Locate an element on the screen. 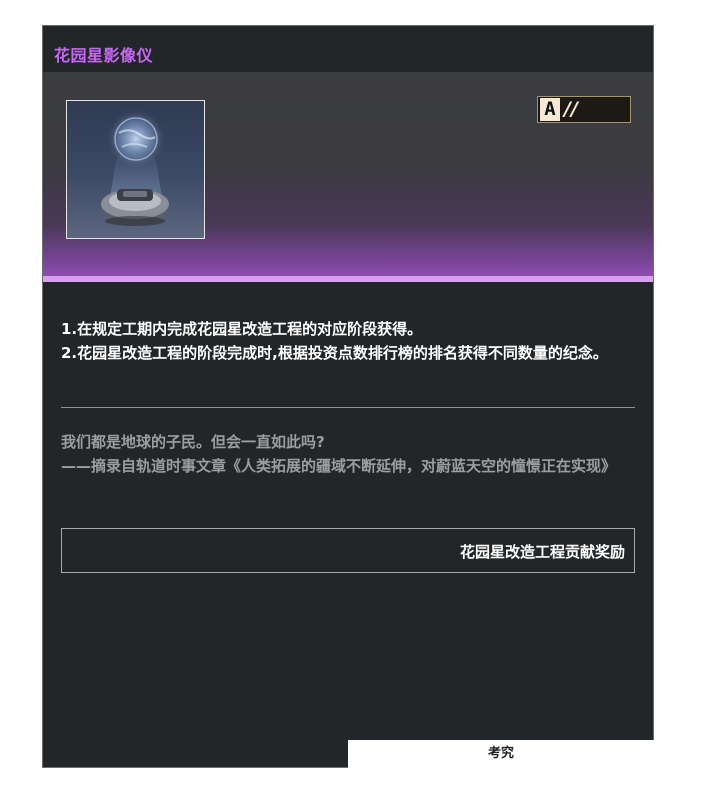 Image resolution: width=706 pixels, height=787 pixels. quote-line-1: 我们都是地球的子民。但会一直如此吗? is located at coordinates (193, 442).